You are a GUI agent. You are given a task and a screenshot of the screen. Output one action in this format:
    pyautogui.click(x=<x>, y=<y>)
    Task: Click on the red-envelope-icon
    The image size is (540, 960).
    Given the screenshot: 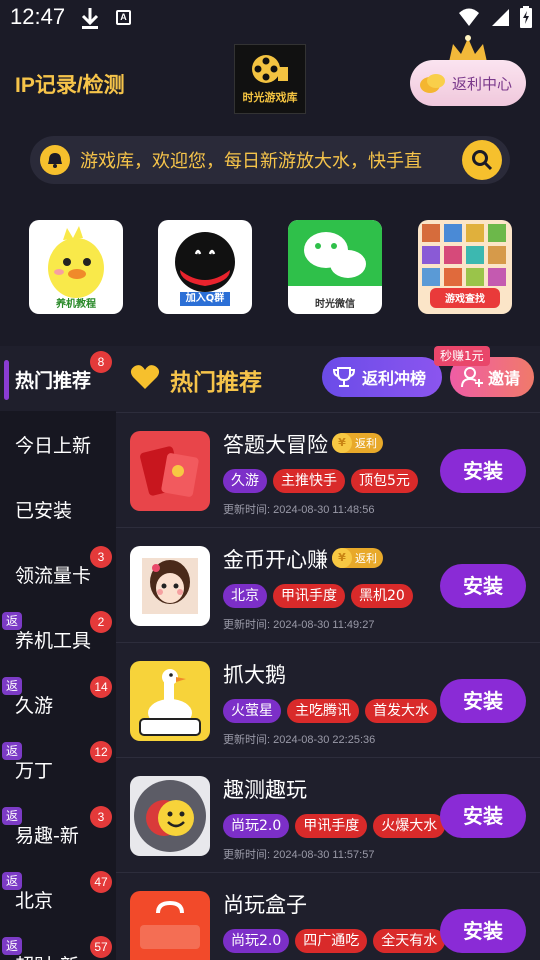 What is the action you would take?
    pyautogui.click(x=170, y=471)
    